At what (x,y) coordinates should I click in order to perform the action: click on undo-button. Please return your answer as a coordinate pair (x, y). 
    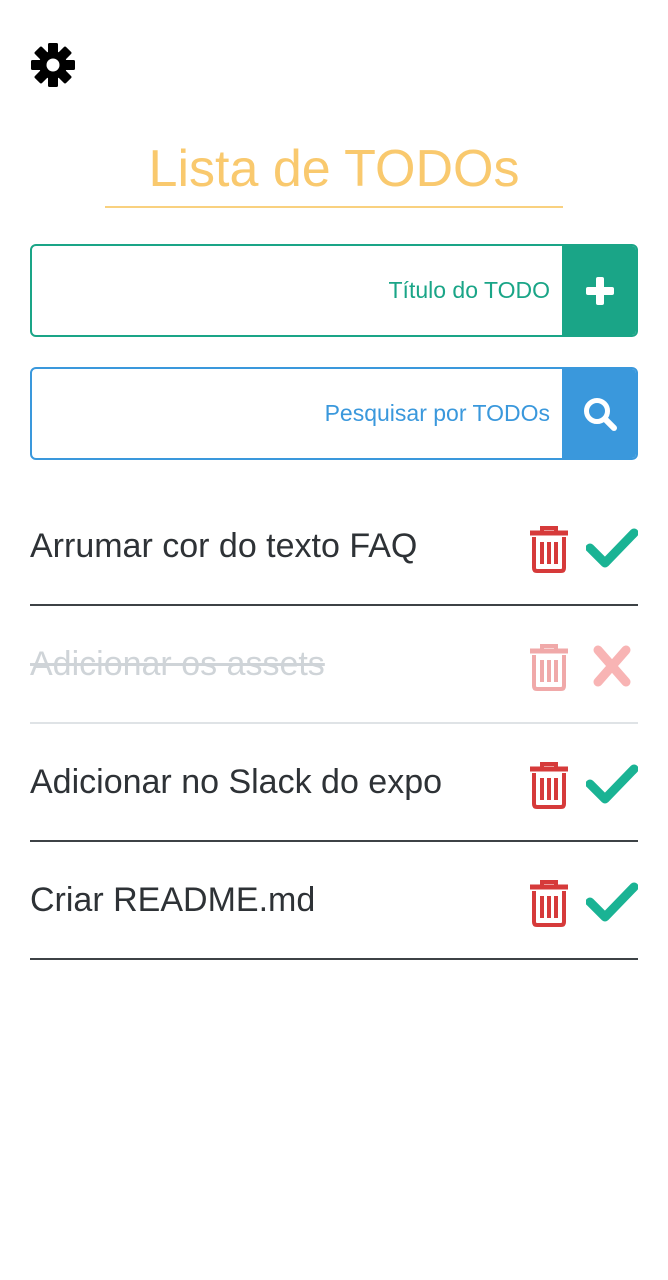
    Looking at the image, I should click on (612, 666).